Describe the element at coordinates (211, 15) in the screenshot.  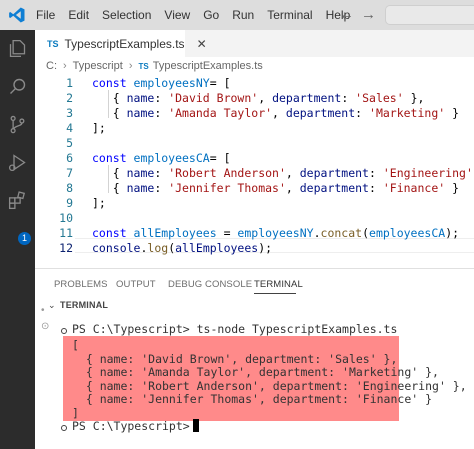
I see `menu-go: Go` at that location.